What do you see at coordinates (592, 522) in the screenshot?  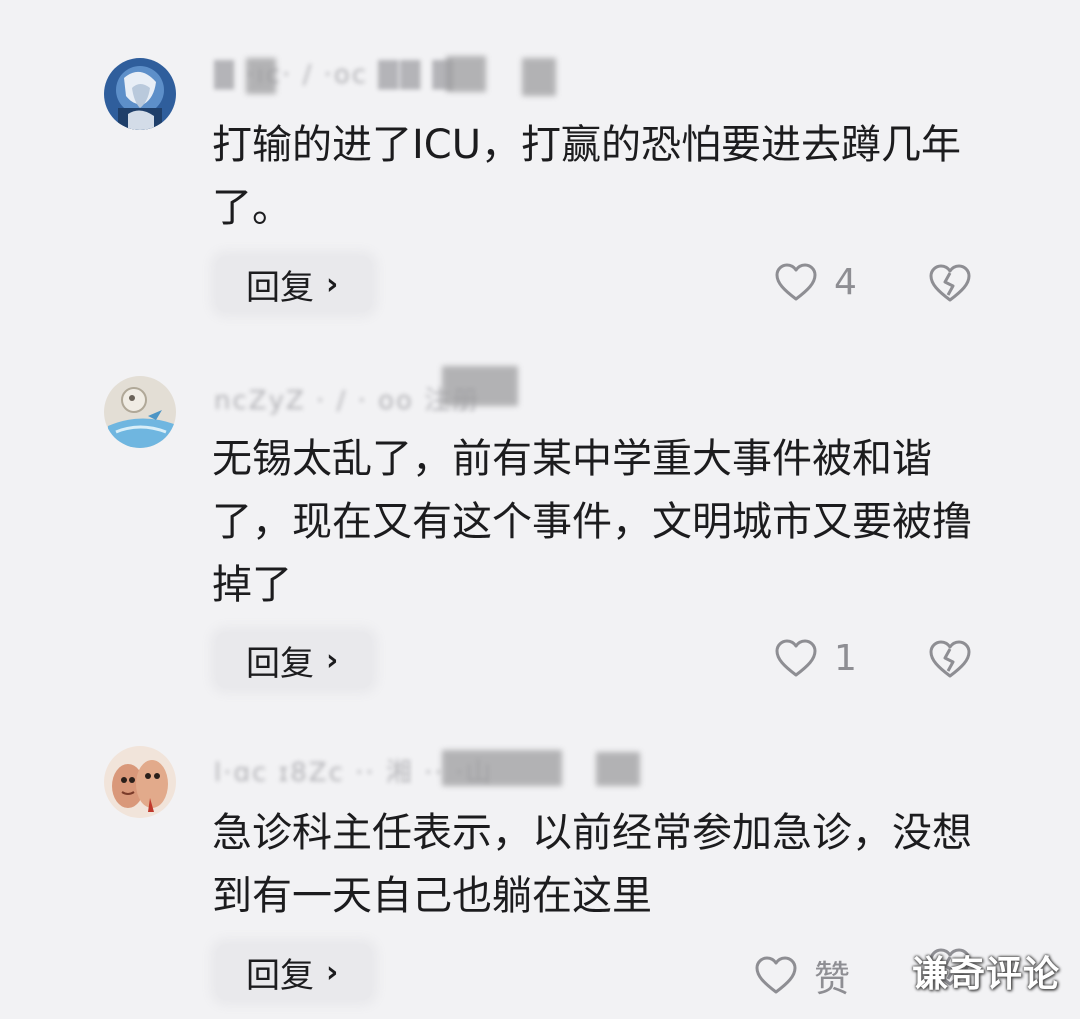 I see `comment-text: 无锡太乱了，前有某中学重大事件被和谐了，现在又有这个事件，文明城市又要被撸掉了` at bounding box center [592, 522].